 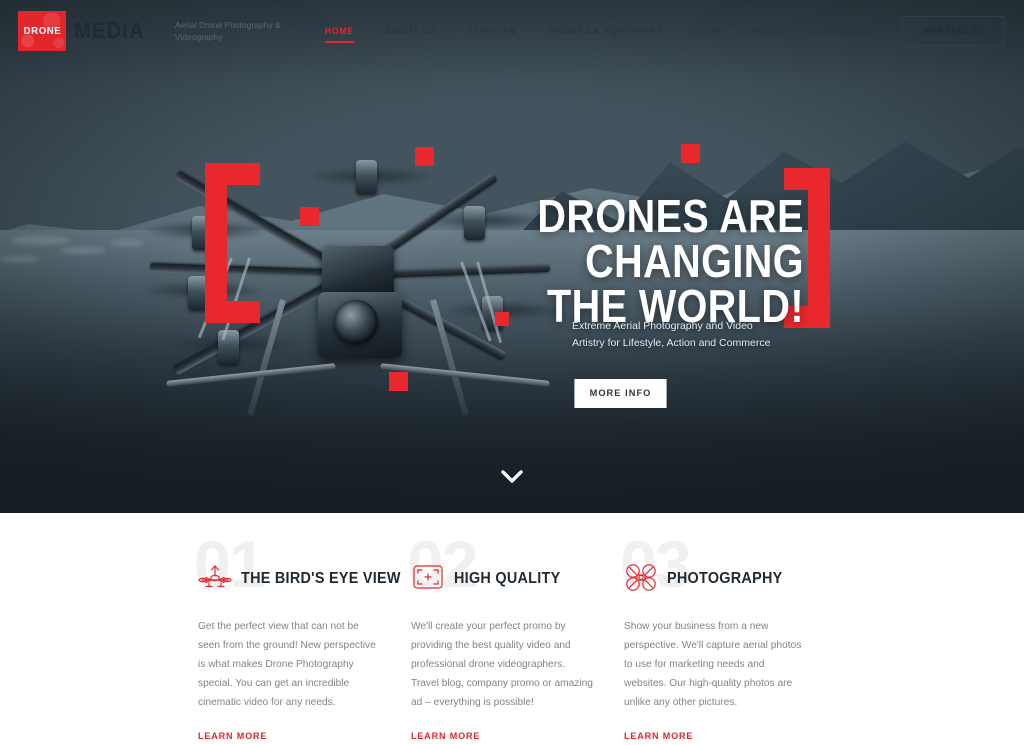 What do you see at coordinates (708, 31) in the screenshot?
I see `nav-item-shop: SHOP` at bounding box center [708, 31].